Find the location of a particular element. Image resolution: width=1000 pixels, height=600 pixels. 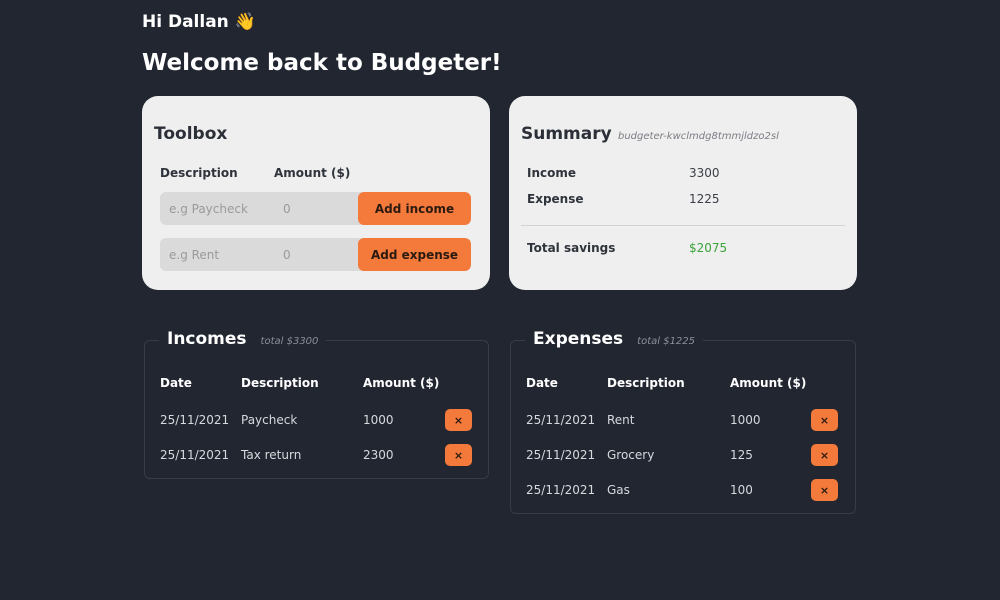

incomes-total: total $3300 is located at coordinates (289, 341).